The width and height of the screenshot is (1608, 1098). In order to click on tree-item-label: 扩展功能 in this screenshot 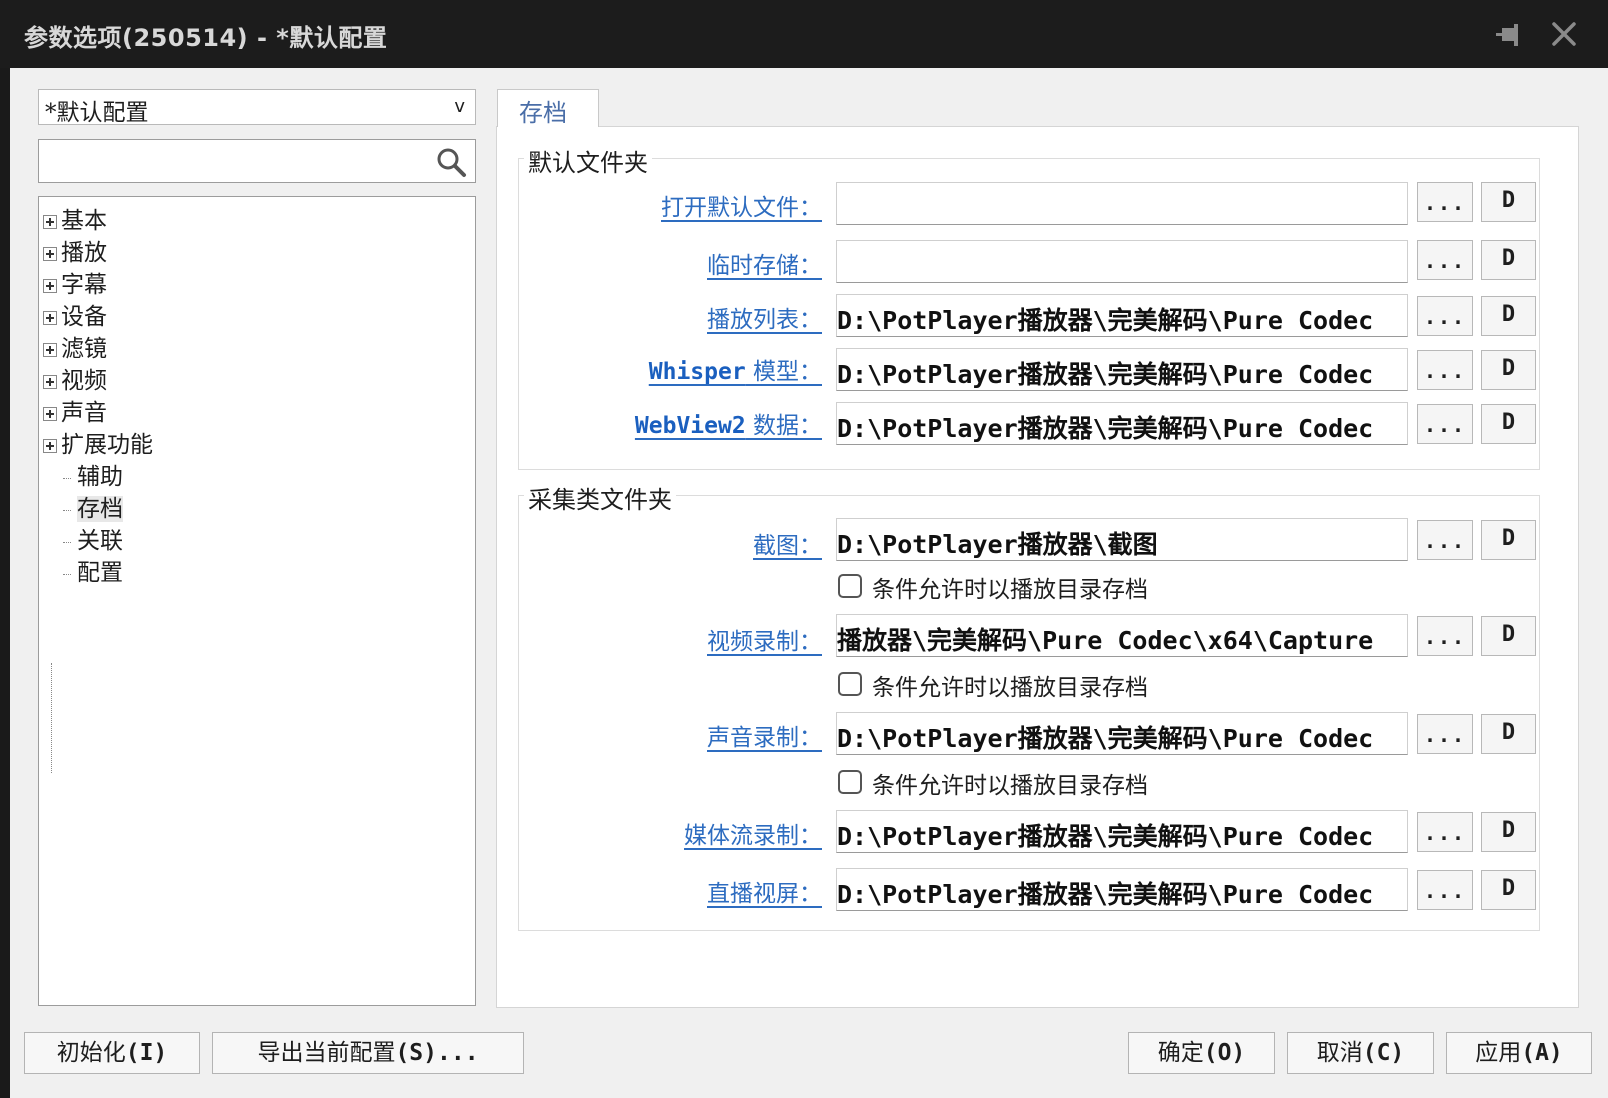, I will do `click(107, 445)`.